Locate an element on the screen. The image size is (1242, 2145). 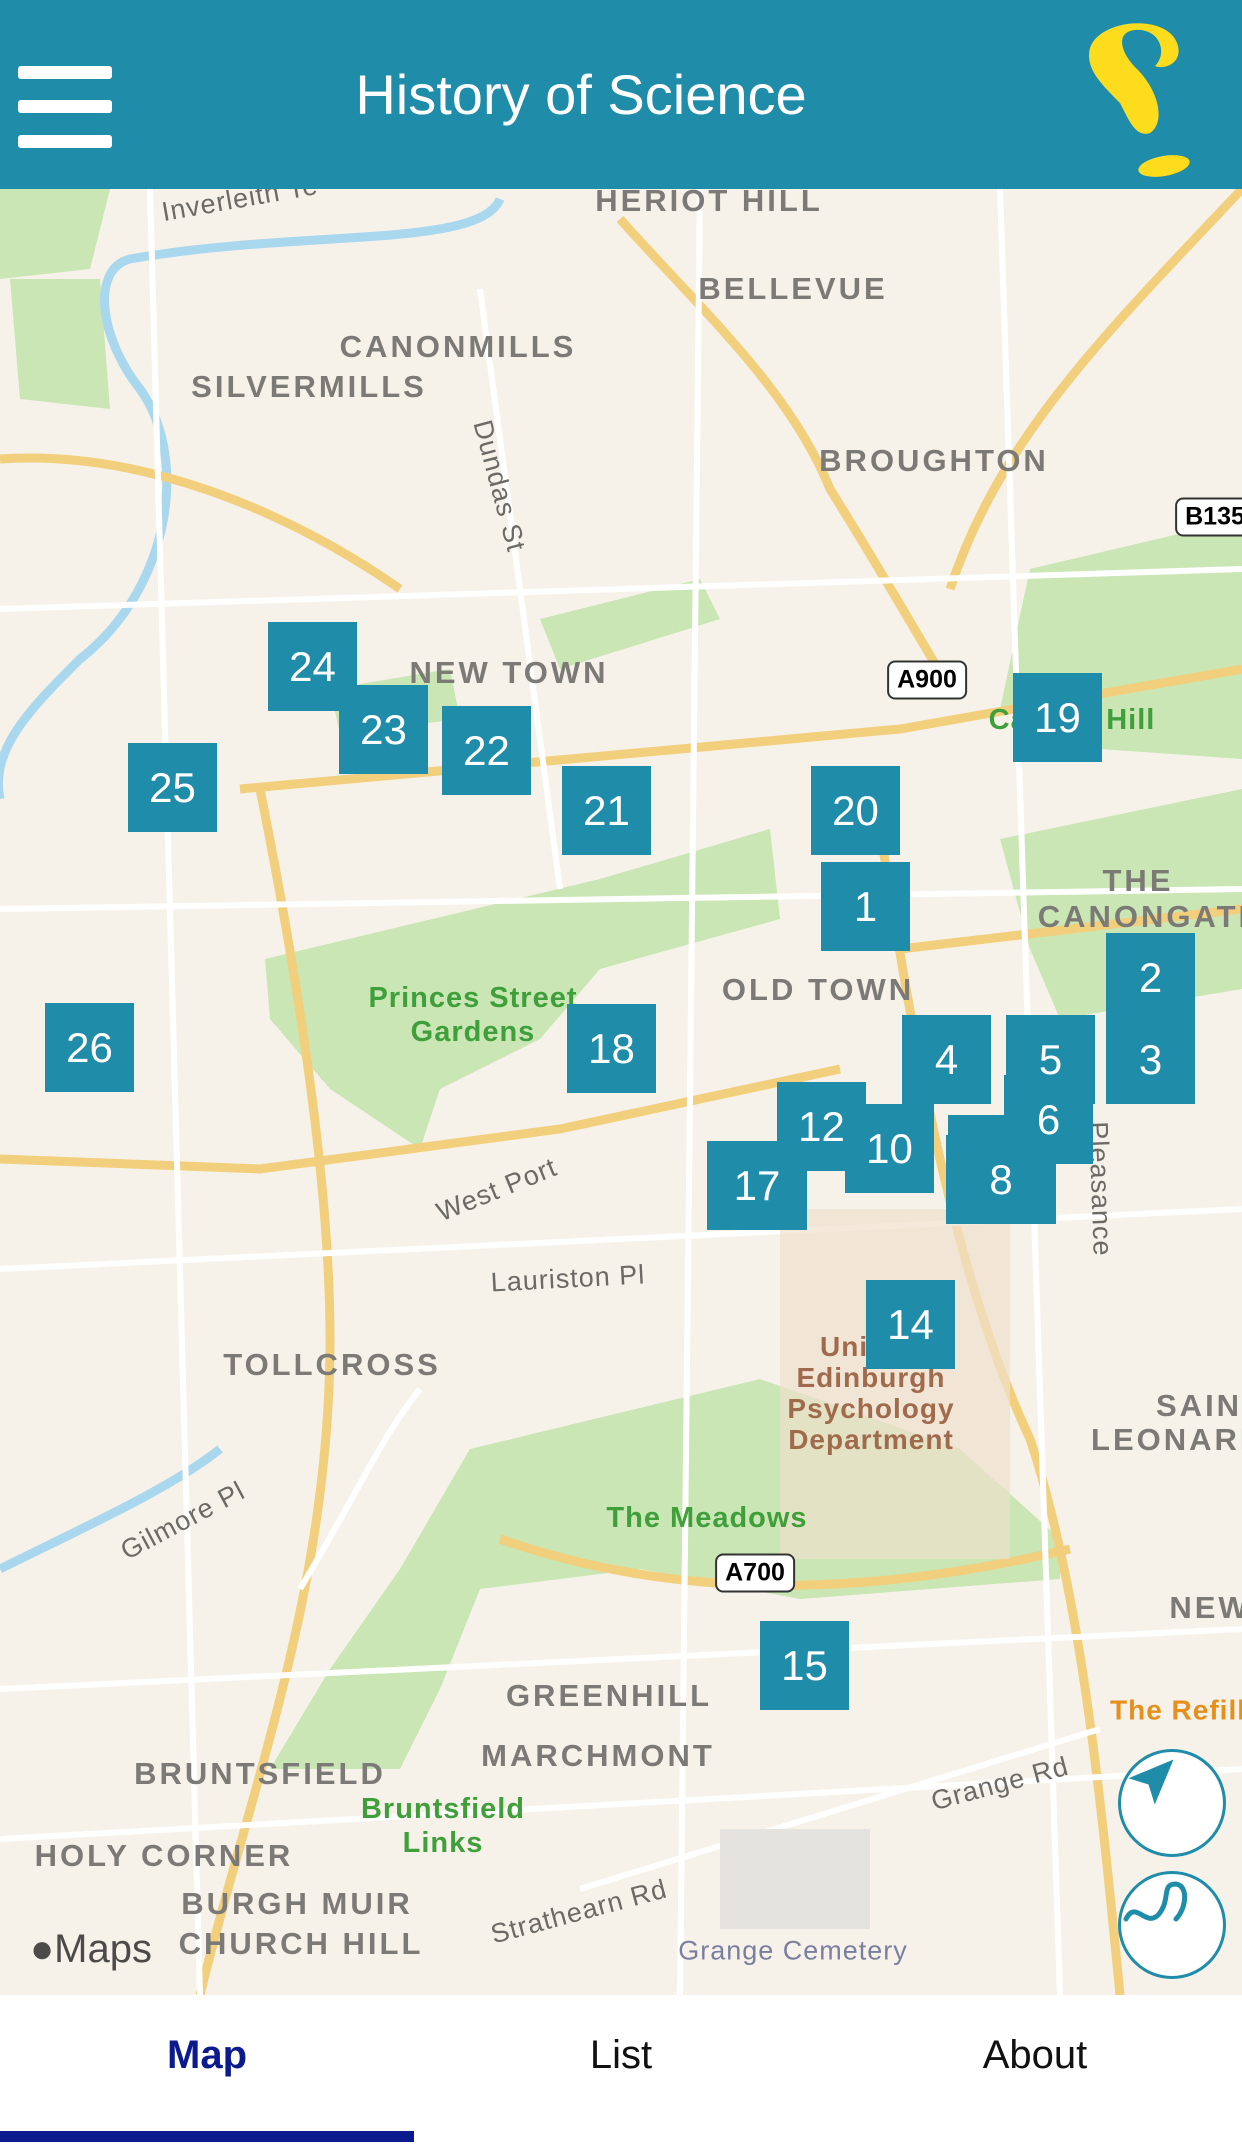
area-label: HOLY CORNER is located at coordinates (164, 1855).